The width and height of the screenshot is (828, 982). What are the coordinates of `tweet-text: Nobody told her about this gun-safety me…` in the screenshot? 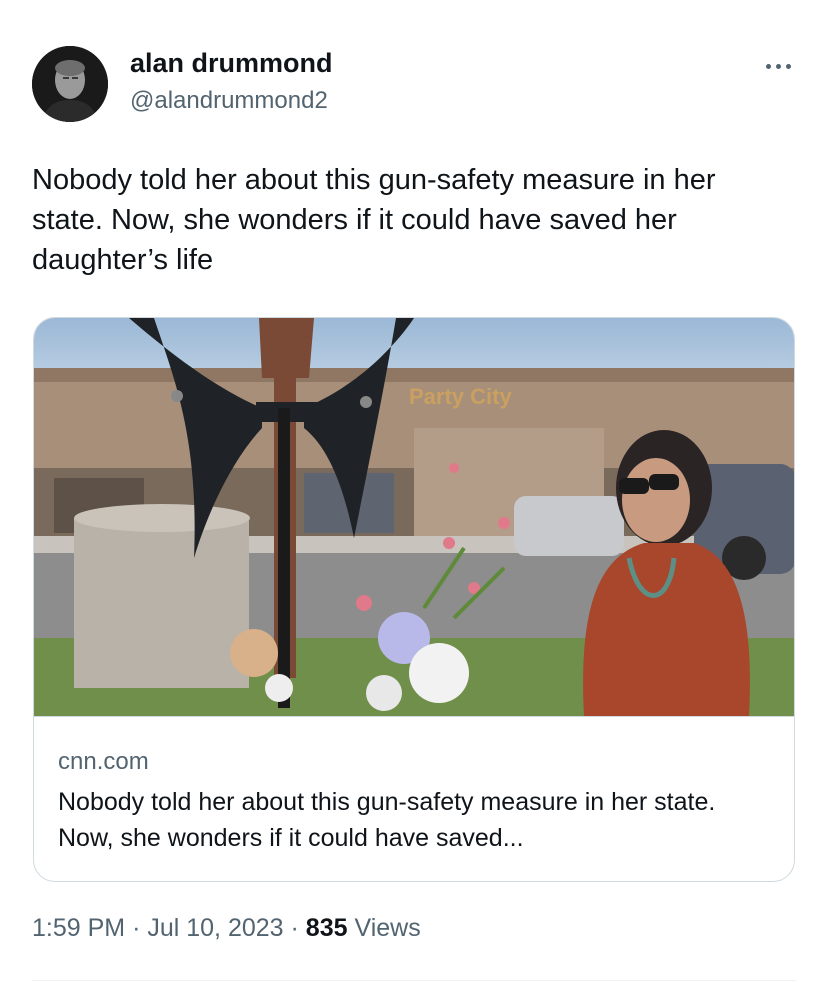 It's located at (374, 220).